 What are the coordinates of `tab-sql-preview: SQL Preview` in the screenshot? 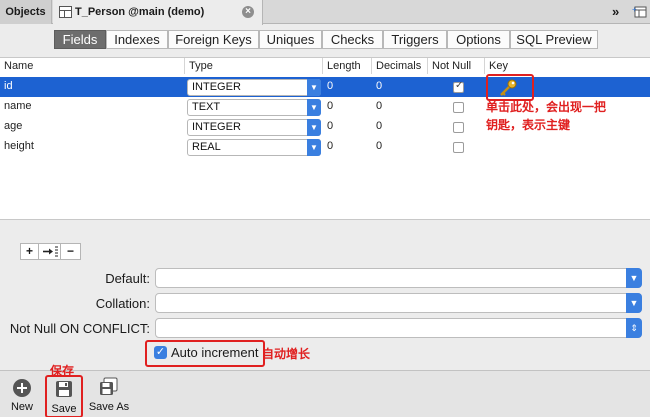 It's located at (554, 39).